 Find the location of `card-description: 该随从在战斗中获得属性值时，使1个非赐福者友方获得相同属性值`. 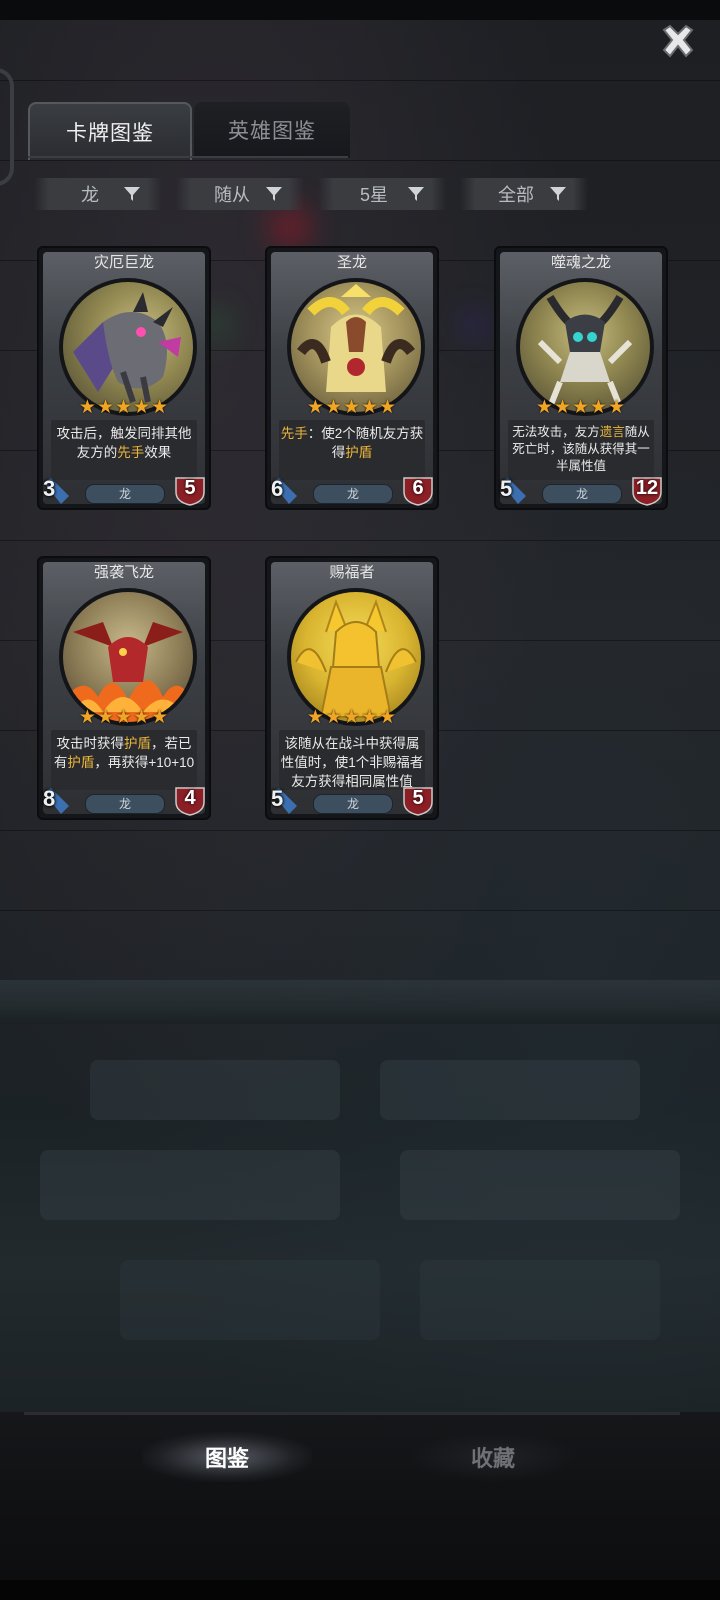

card-description: 该随从在战斗中获得属性值时，使1个非赐福者友方获得相同属性值 is located at coordinates (352, 760).